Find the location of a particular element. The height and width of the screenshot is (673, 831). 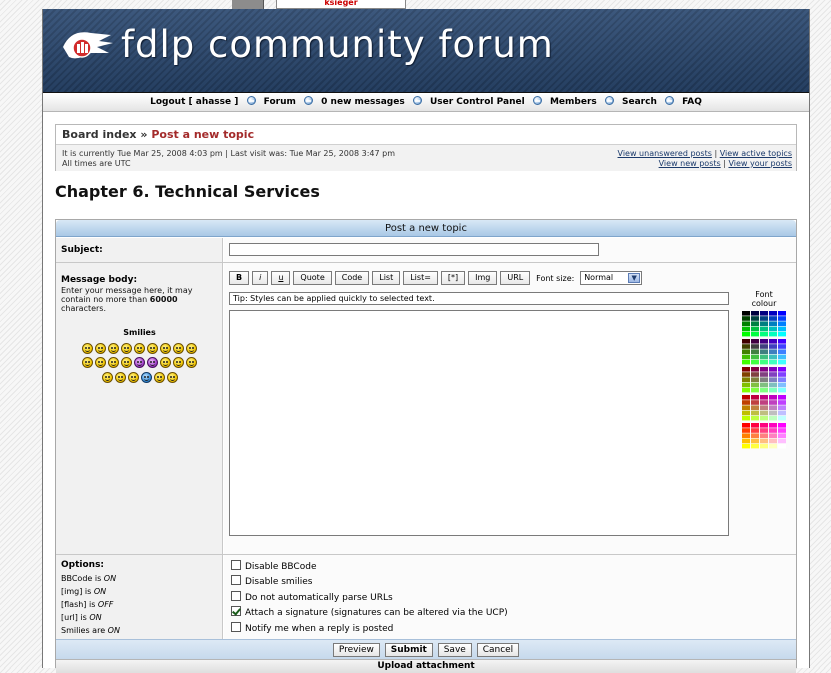

link-your-posts: View your posts is located at coordinates (760, 163).